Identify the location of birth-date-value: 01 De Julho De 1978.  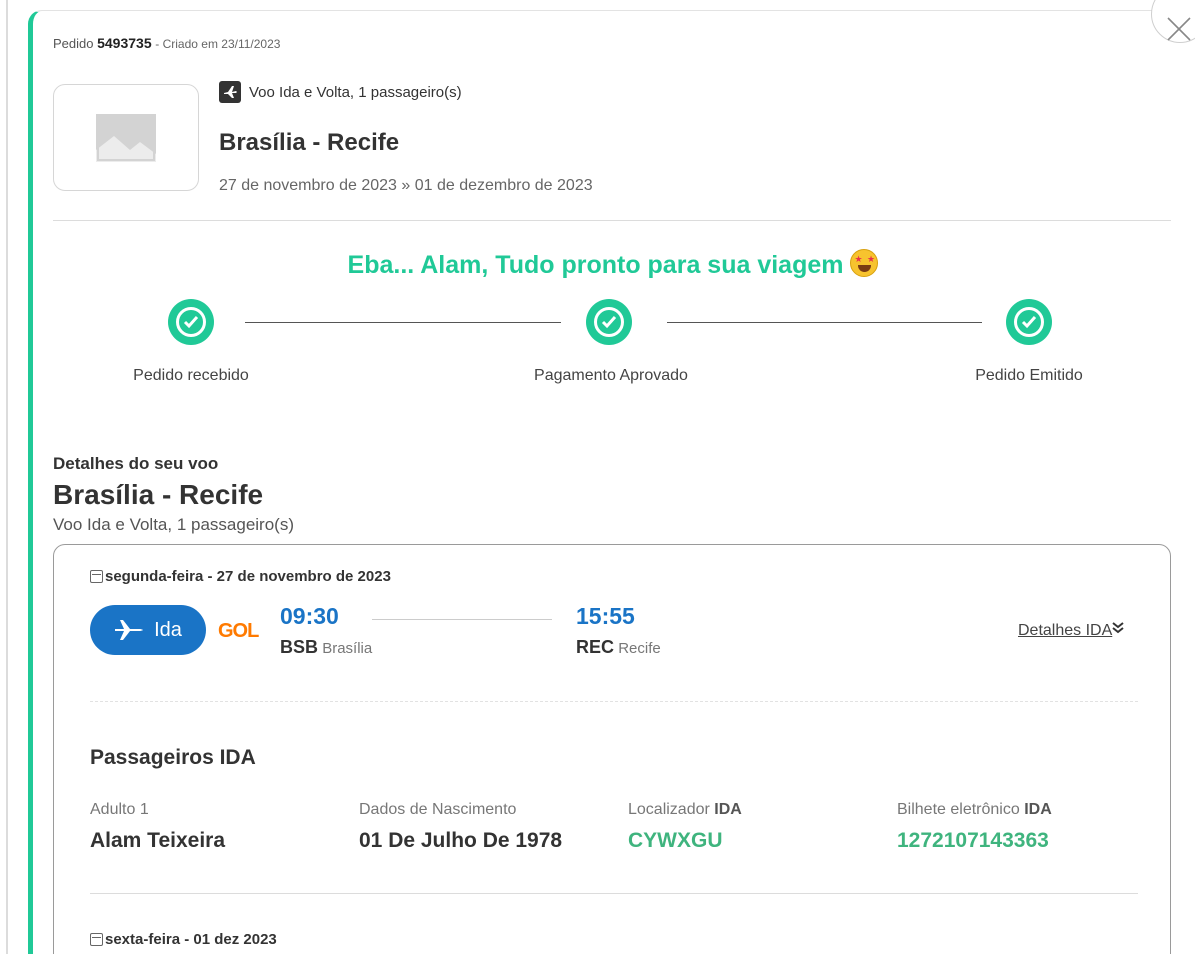
(461, 840).